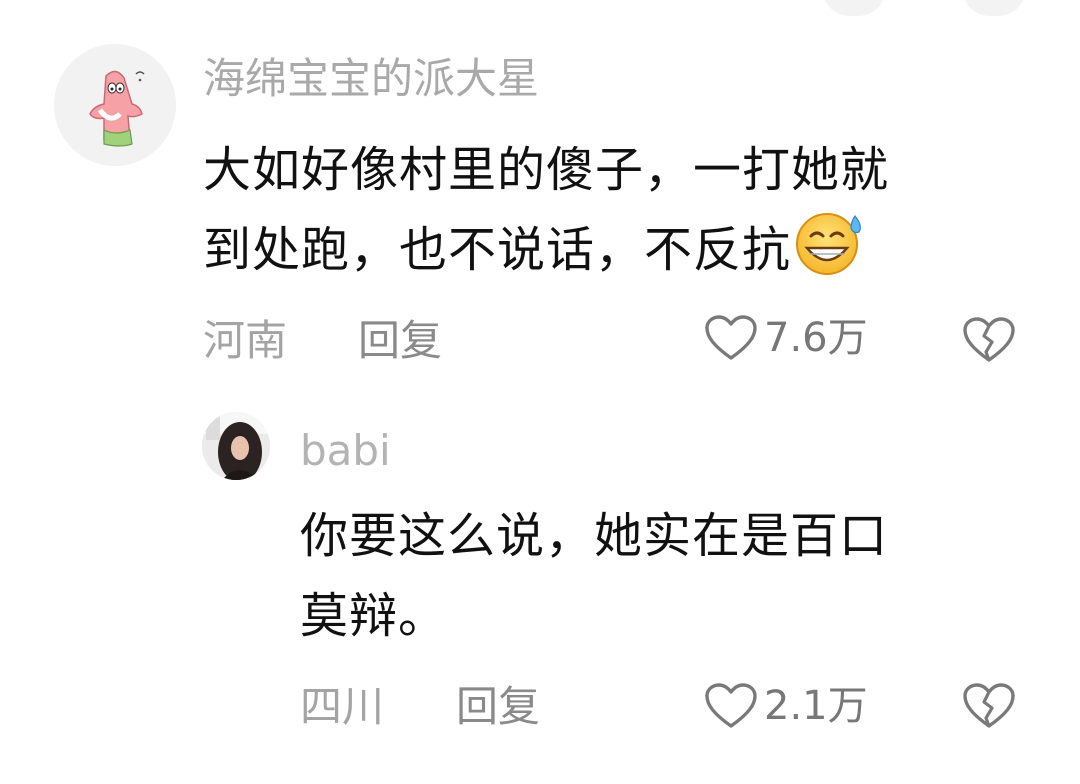 This screenshot has height=784, width=1080. I want to click on comment-text-segment: 到处跑，也不说话，不反抗, so click(497, 250).